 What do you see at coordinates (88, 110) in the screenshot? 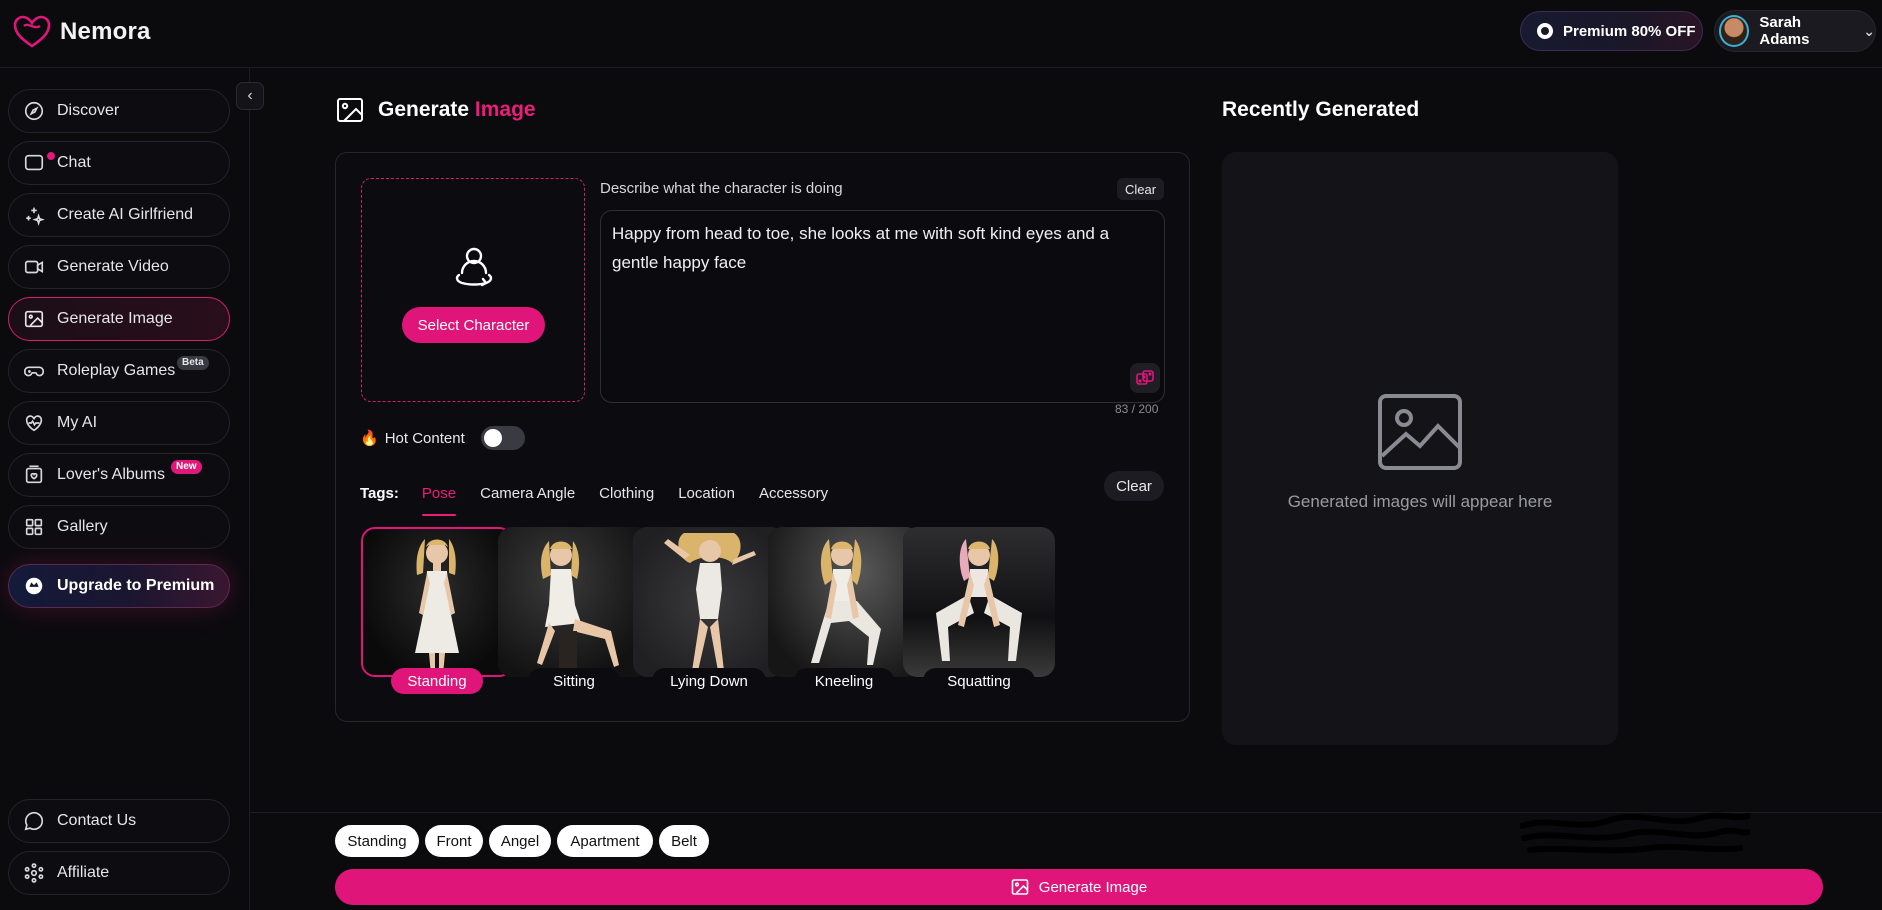
I see `sidebar-item-label: Discover` at bounding box center [88, 110].